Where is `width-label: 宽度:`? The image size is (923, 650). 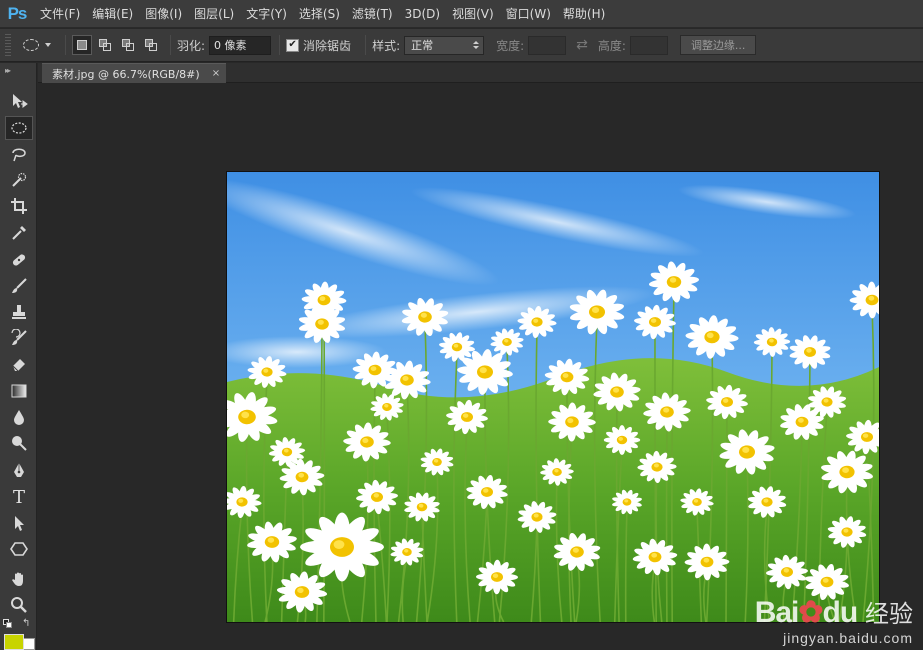 width-label: 宽度: is located at coordinates (510, 45).